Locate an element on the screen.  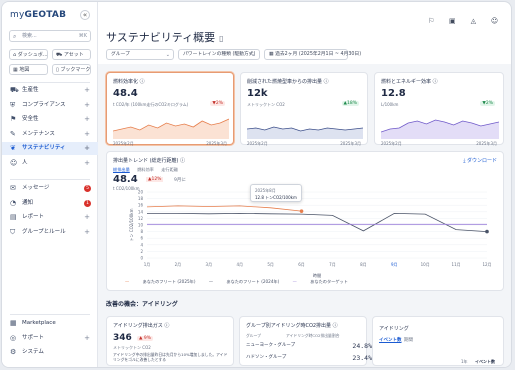
y-tick-label: 6 is located at coordinates (141, 238).